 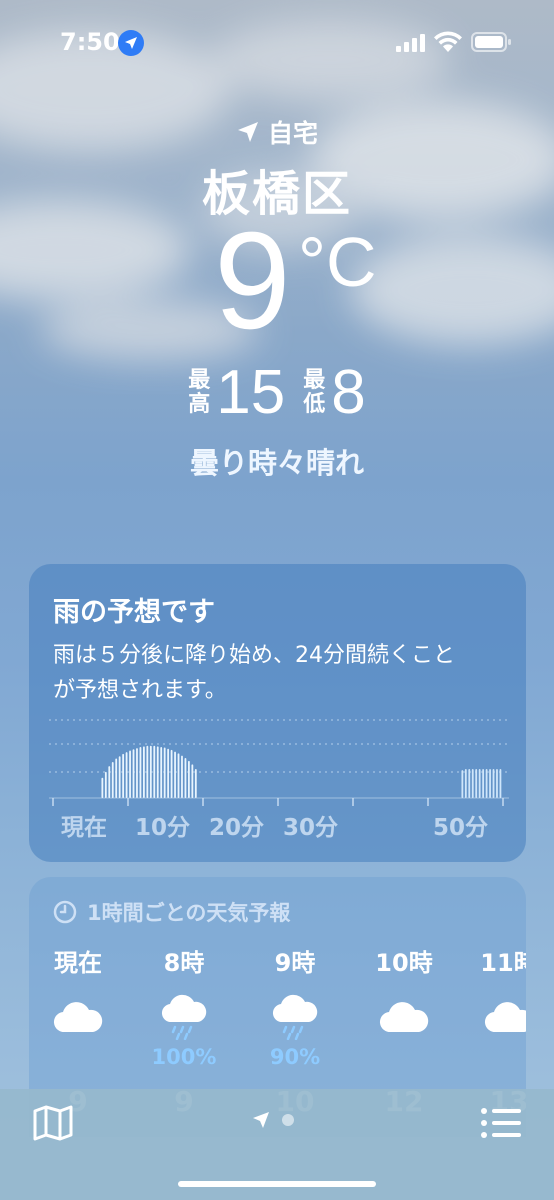 I want to click on hourly-header-label: 1時間ごとの天気予報, so click(x=189, y=913).